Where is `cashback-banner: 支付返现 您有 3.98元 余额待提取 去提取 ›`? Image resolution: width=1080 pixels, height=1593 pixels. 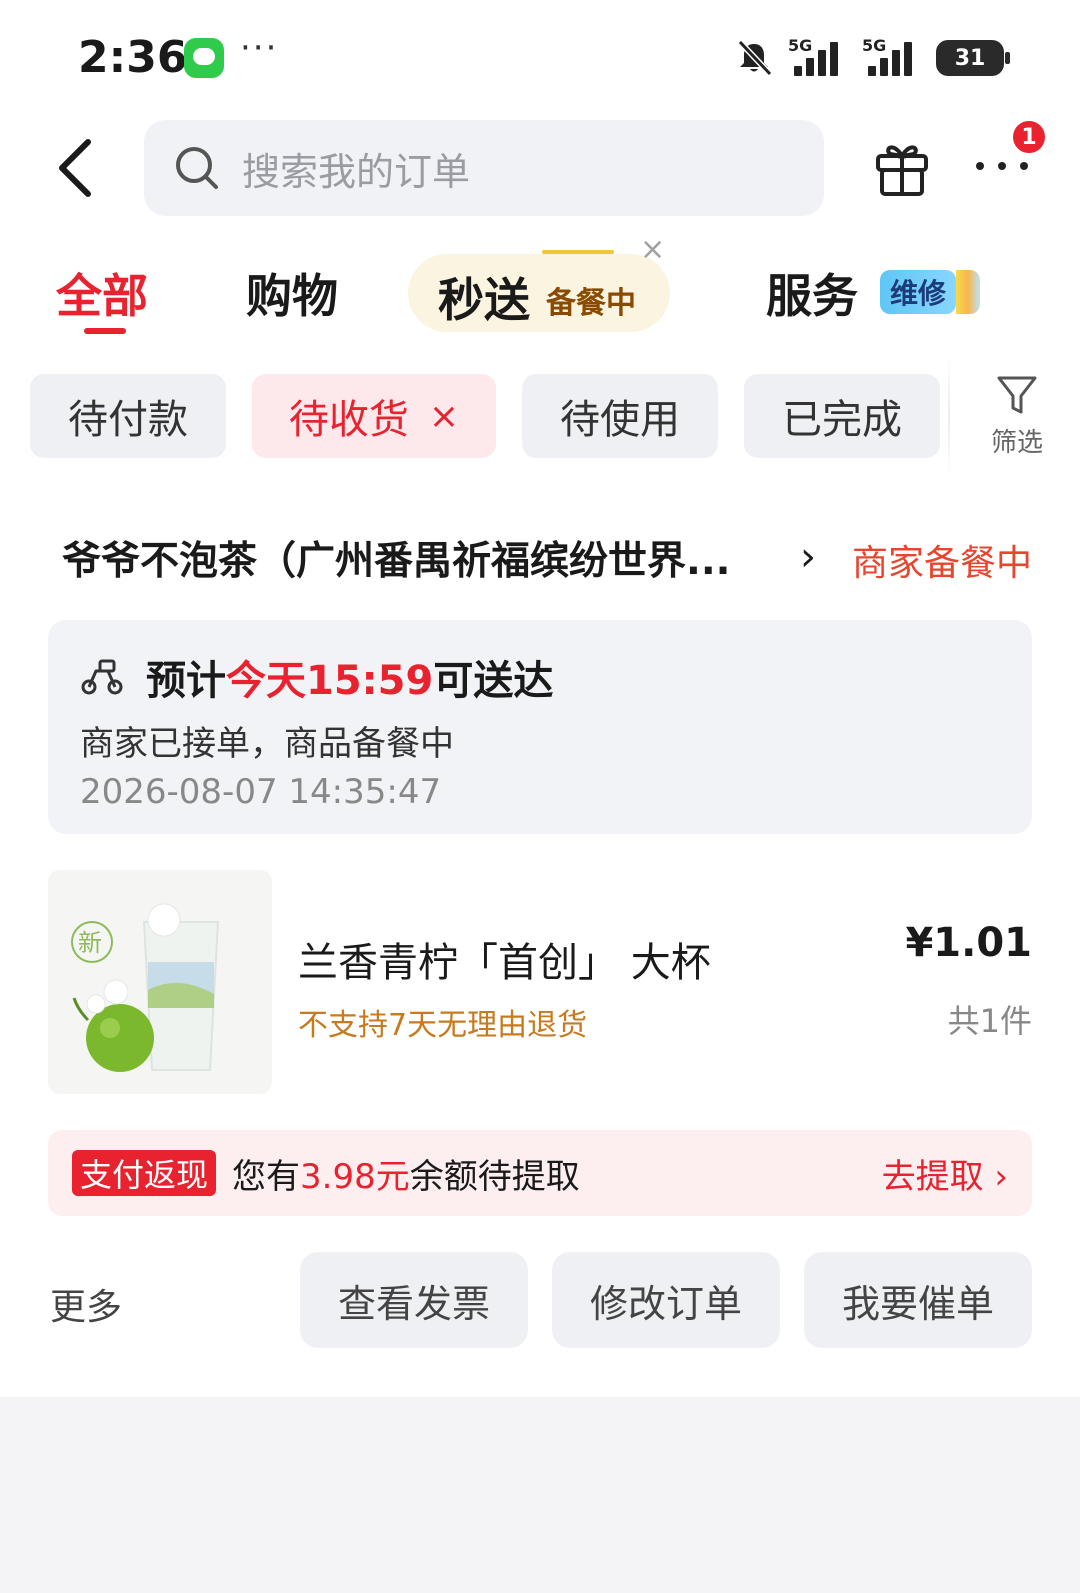
cashback-banner: 支付返现 您有 3.98元 余额待提取 去提取 › is located at coordinates (540, 1173).